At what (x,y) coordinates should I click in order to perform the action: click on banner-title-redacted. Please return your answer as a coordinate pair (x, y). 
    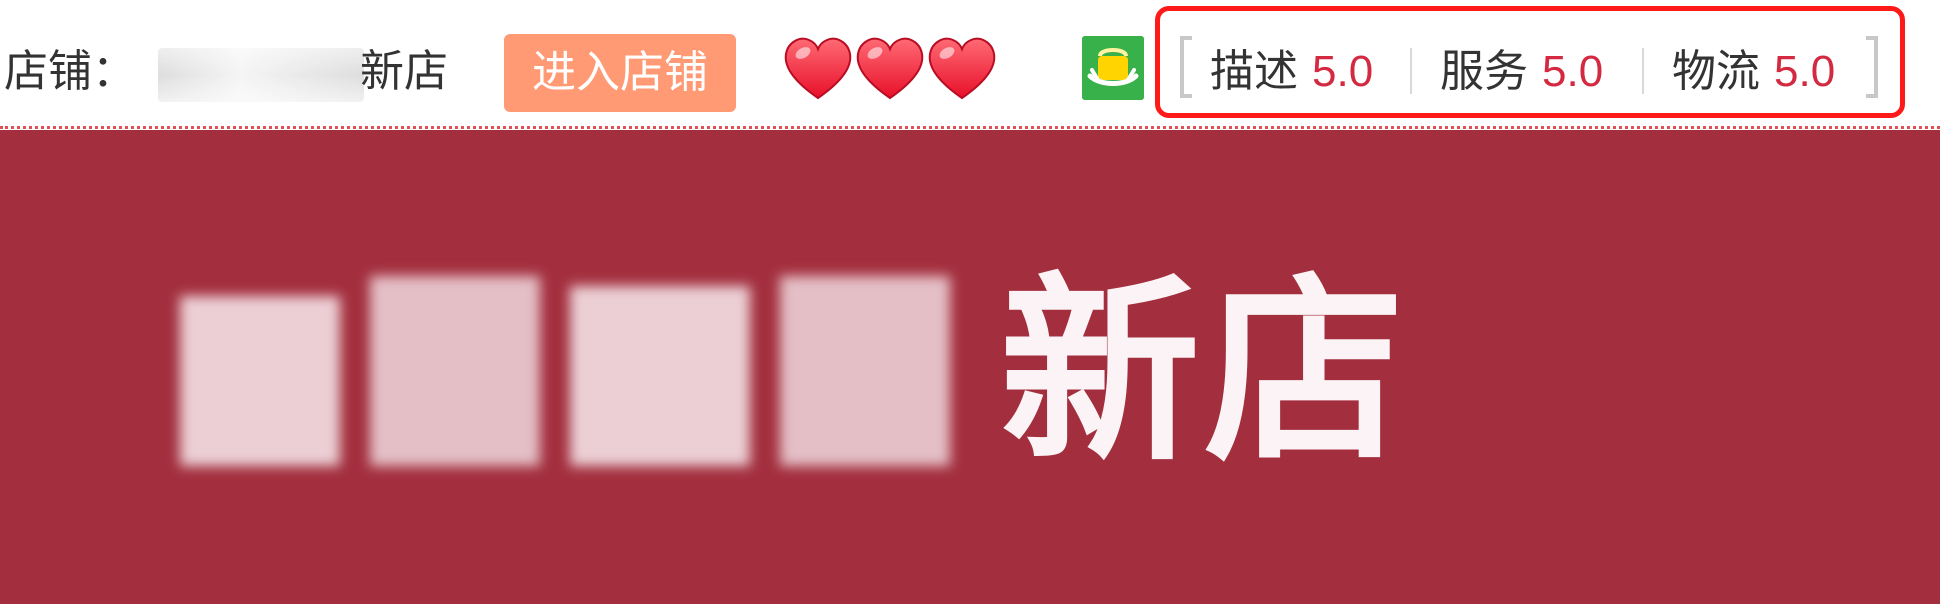
    Looking at the image, I should click on (570, 371).